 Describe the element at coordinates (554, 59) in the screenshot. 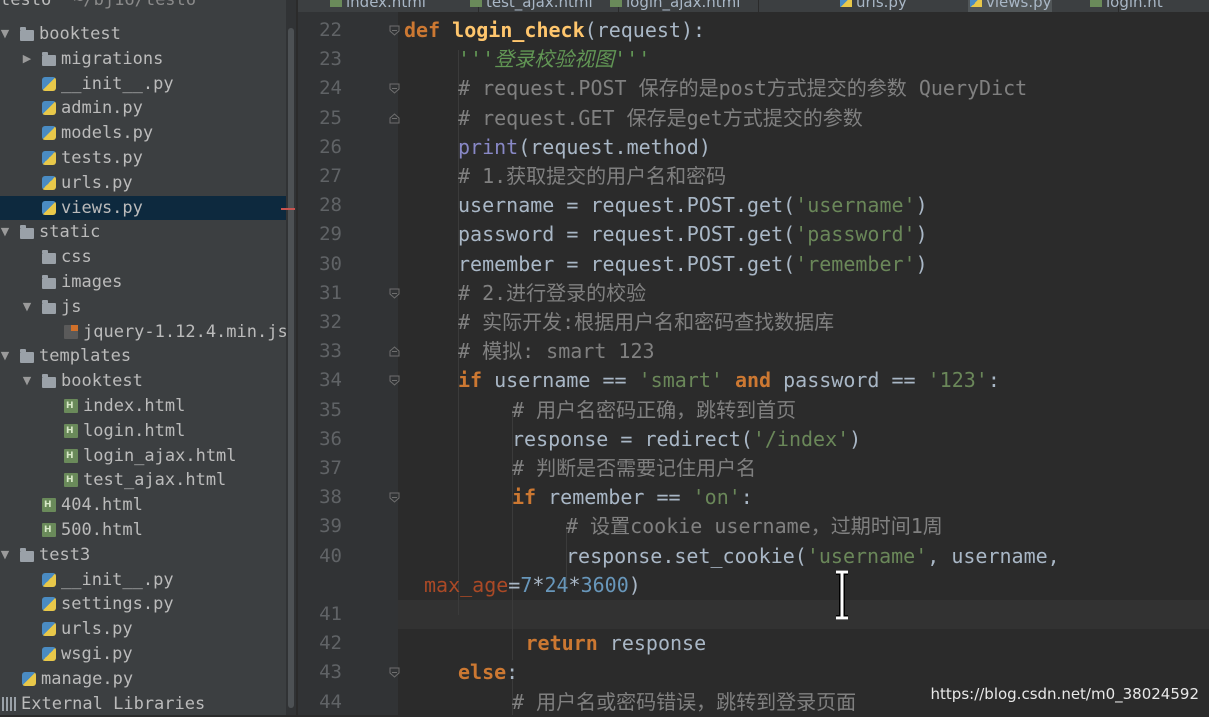

I see `code-line: '''登录校验视图'''` at that location.